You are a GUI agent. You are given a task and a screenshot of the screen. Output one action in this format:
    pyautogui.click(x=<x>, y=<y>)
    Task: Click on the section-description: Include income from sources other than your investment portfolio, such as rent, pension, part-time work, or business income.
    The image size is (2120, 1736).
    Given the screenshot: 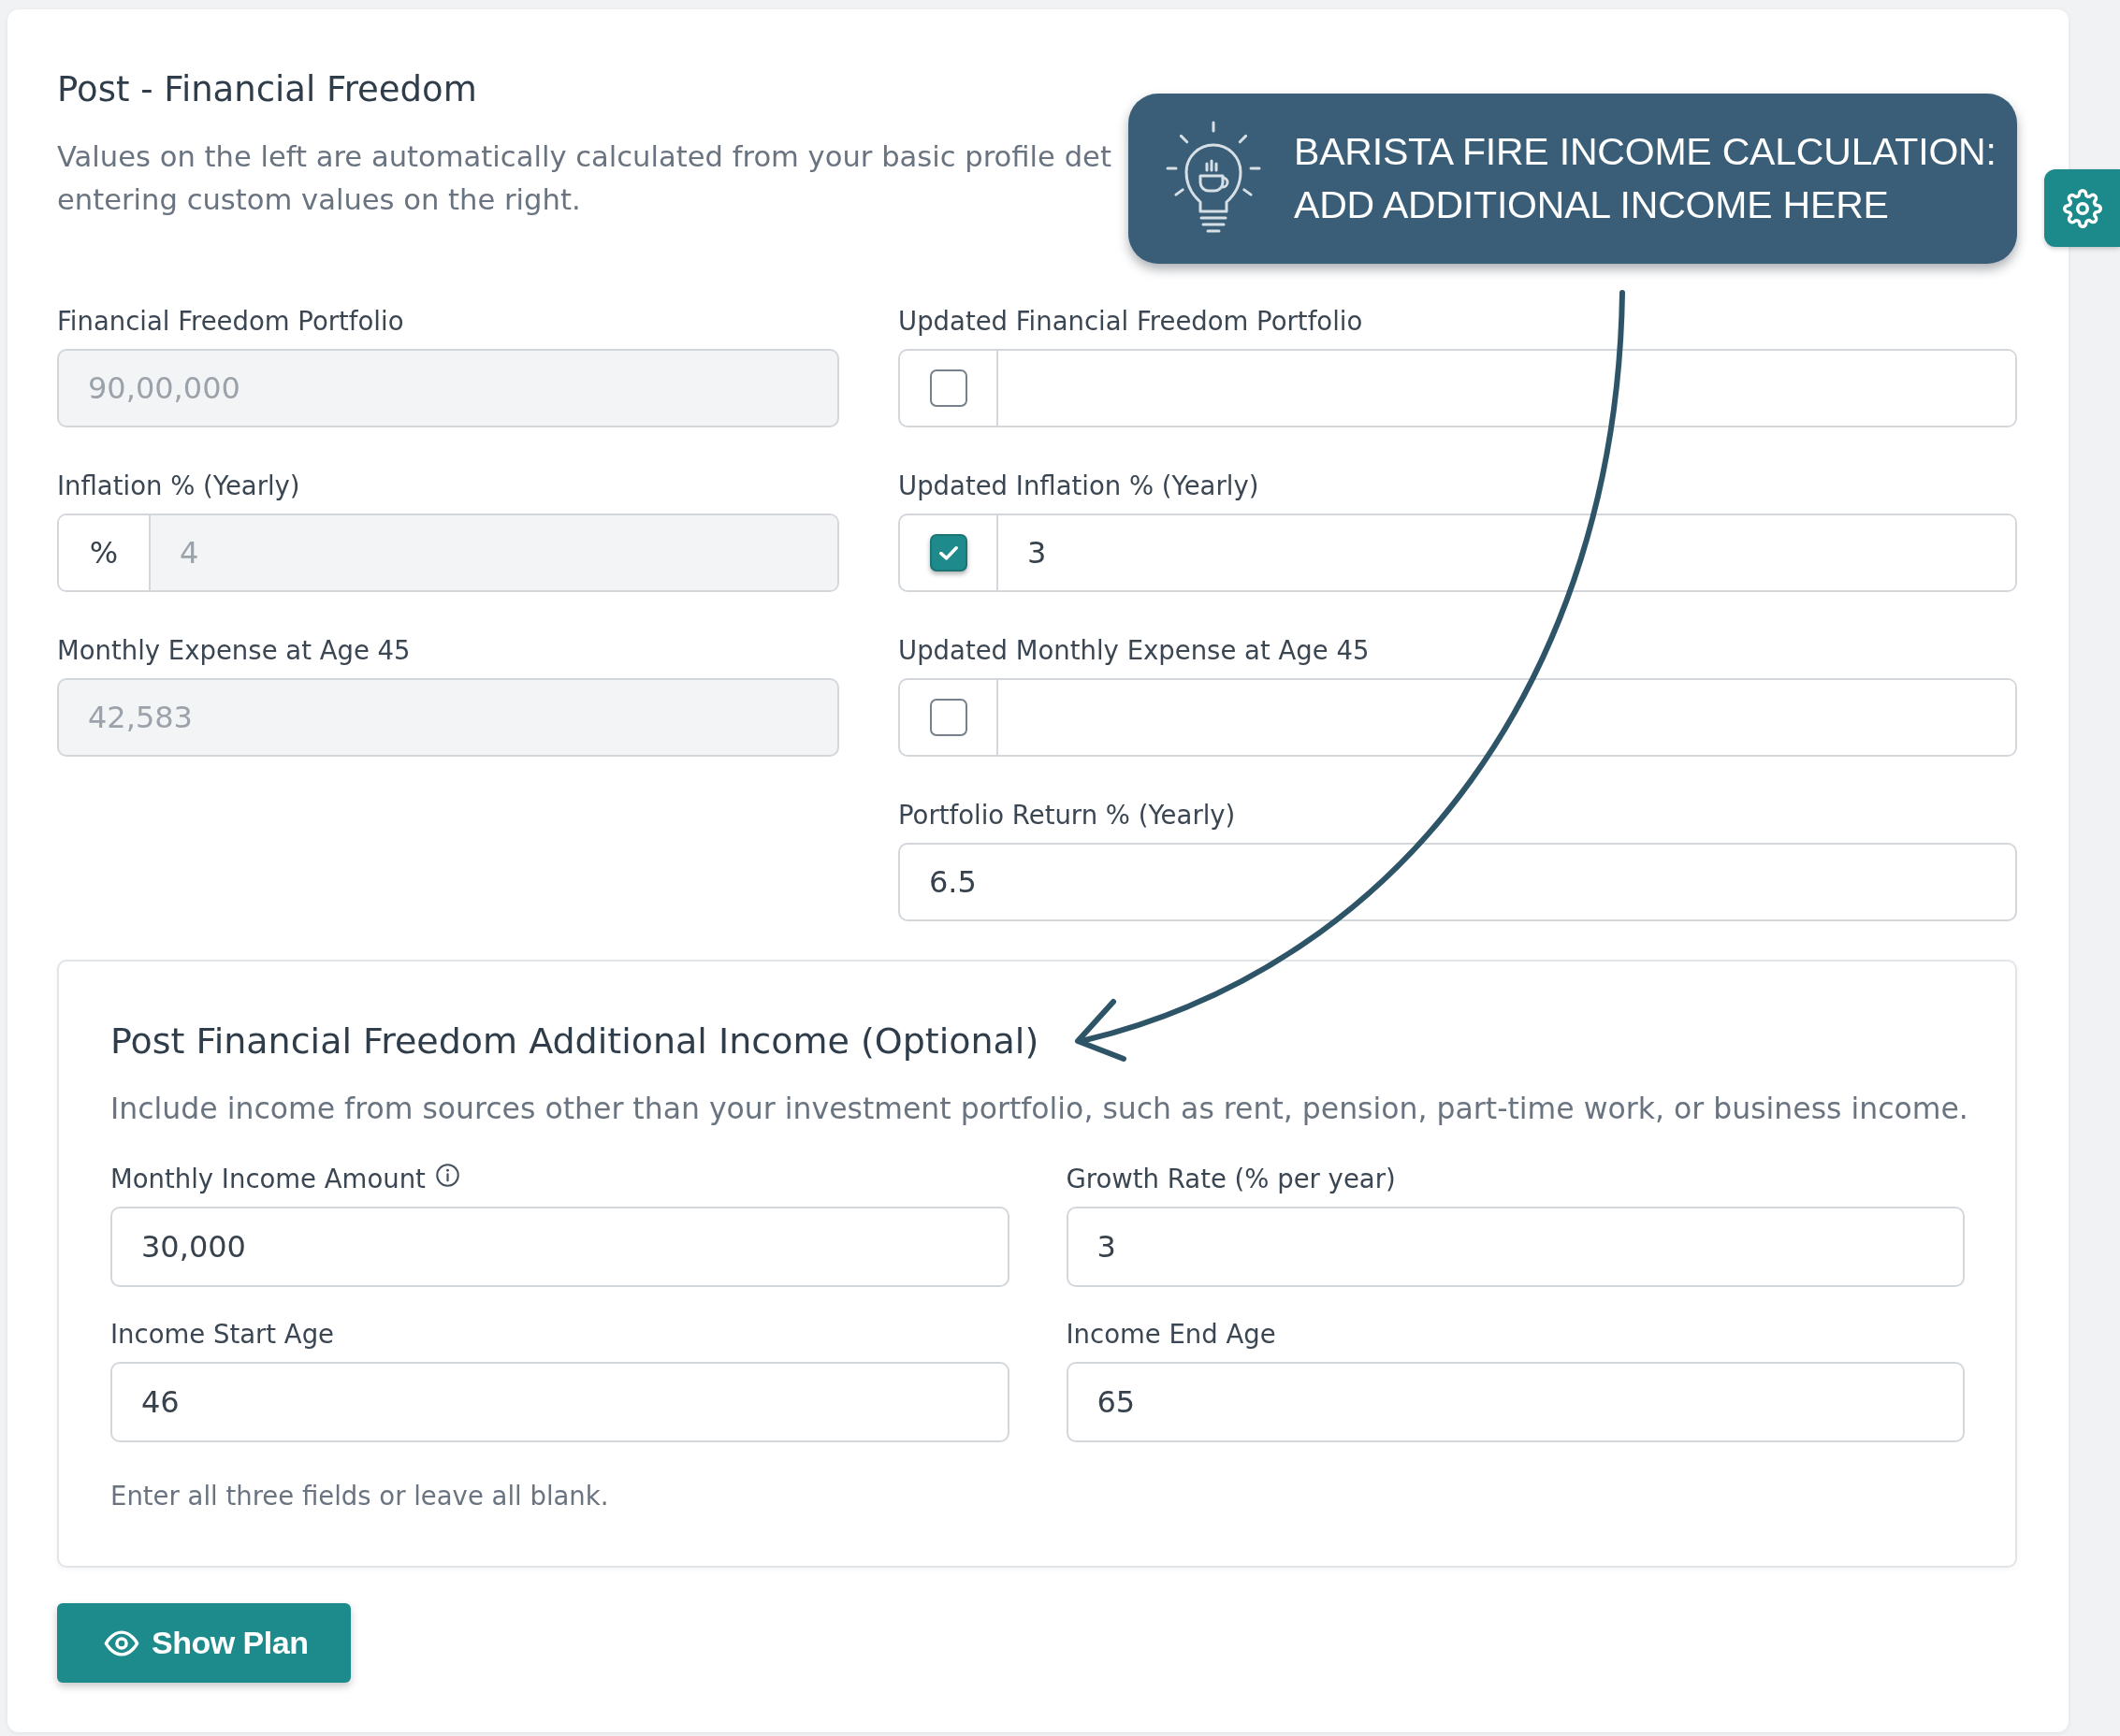 What is the action you would take?
    pyautogui.click(x=1039, y=1109)
    